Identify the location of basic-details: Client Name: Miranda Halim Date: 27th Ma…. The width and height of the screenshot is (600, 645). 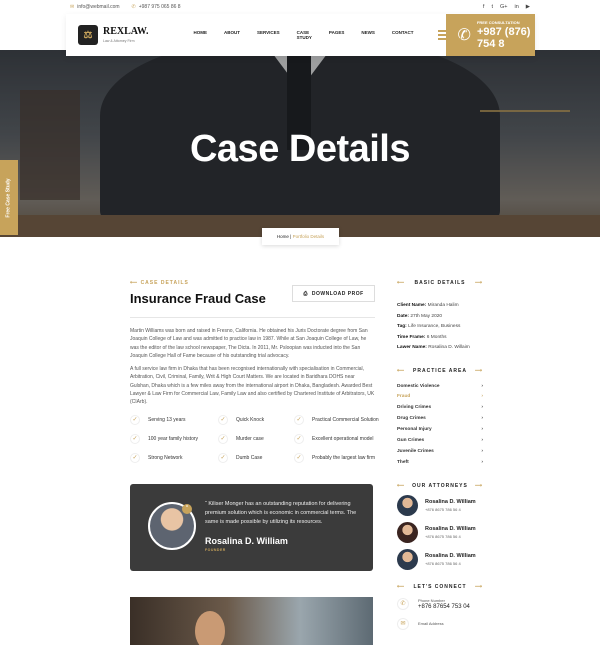
(440, 327).